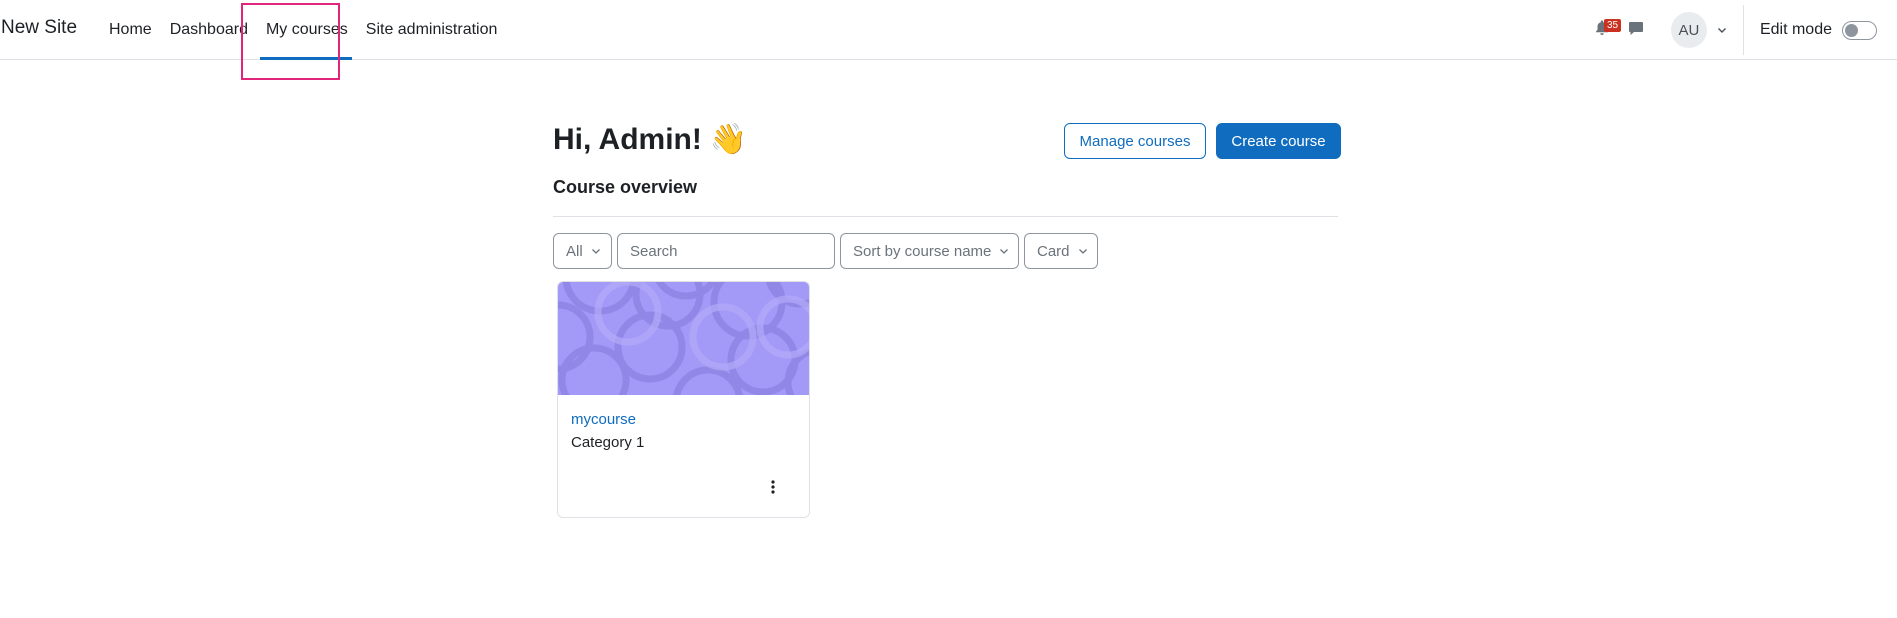 This screenshot has height=618, width=1897. I want to click on waving-hand-icon: 👋, so click(728, 139).